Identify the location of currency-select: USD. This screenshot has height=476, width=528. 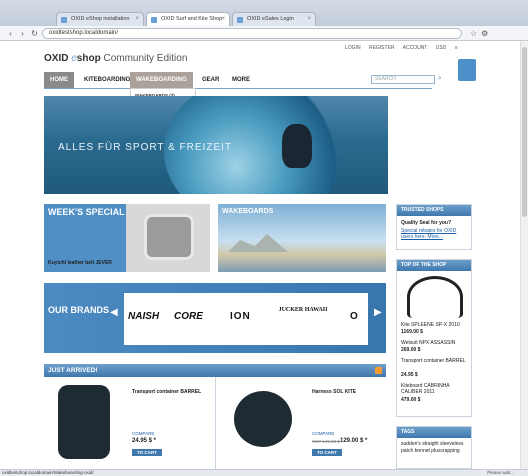
(441, 48).